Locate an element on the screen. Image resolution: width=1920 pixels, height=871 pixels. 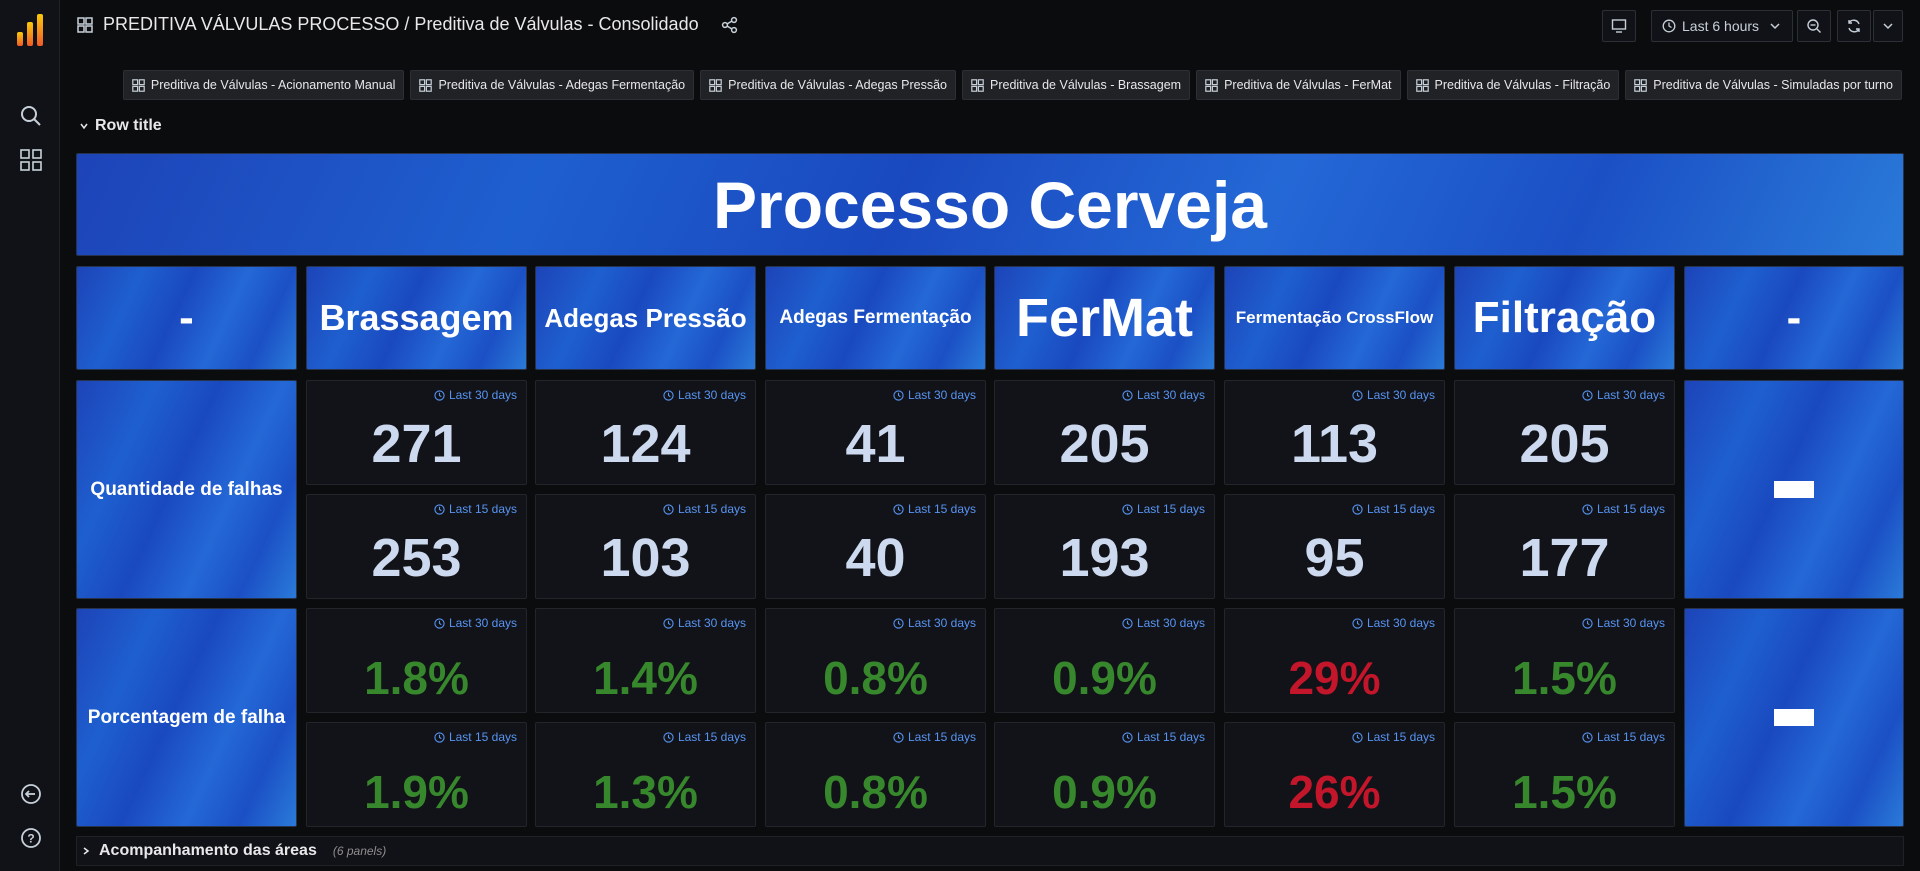
stat-panel: Last 30 days 113 is located at coordinates (1334, 432).